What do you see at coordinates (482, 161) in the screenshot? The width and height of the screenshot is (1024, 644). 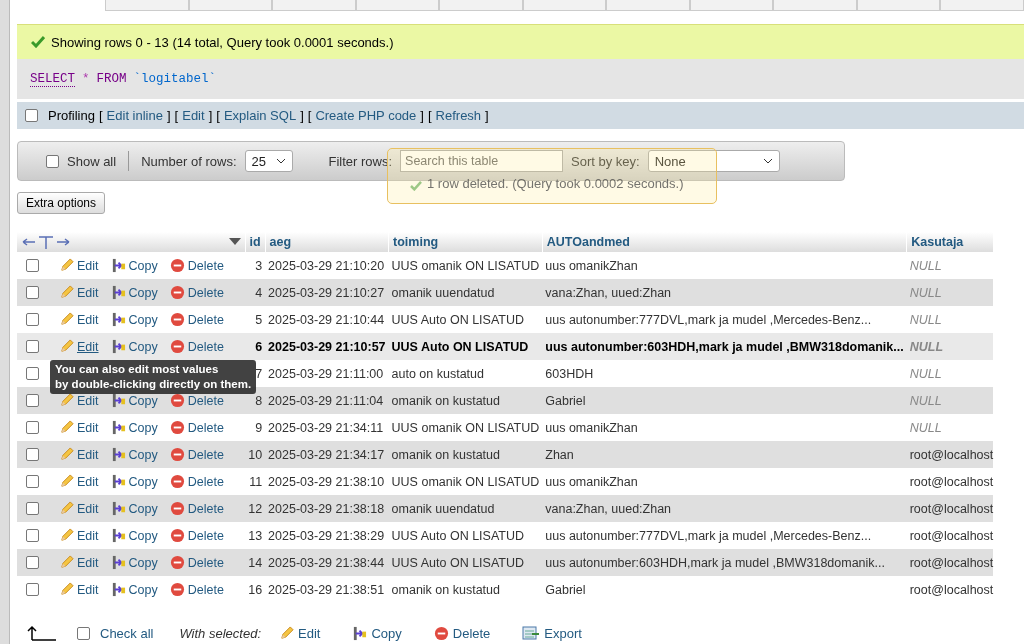 I see `filter-field: Search this table` at bounding box center [482, 161].